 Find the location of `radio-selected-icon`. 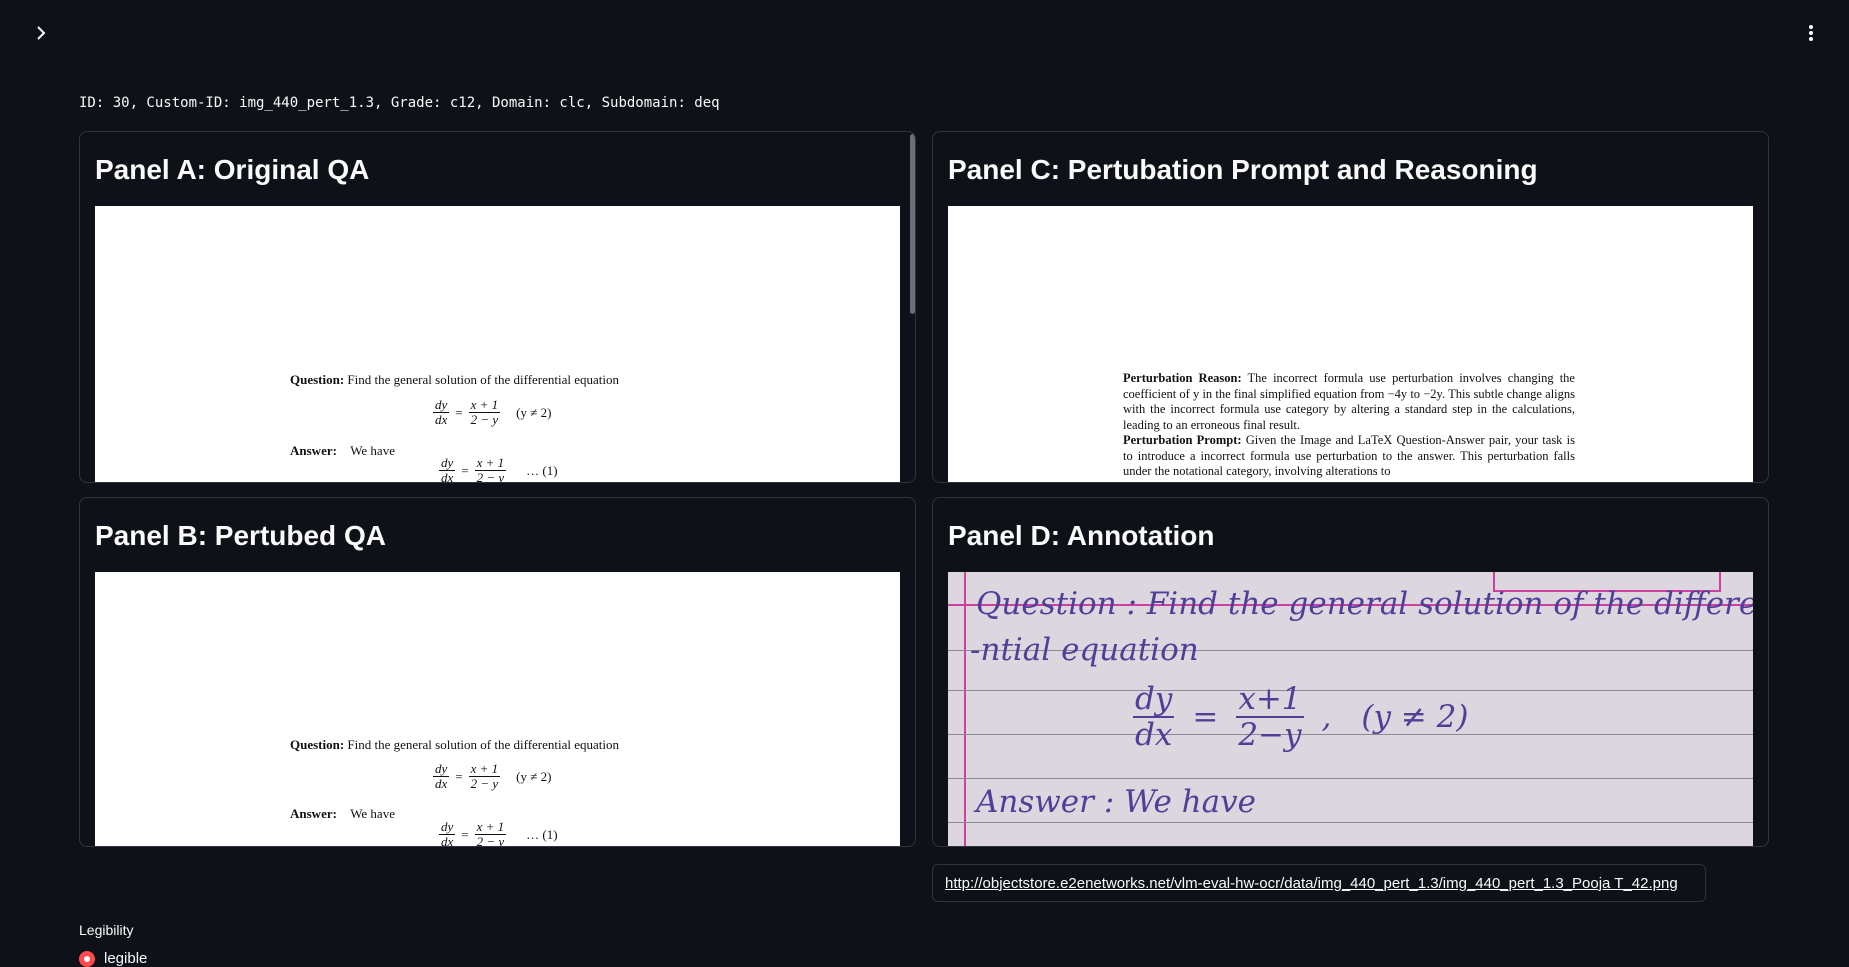

radio-selected-icon is located at coordinates (87, 958).